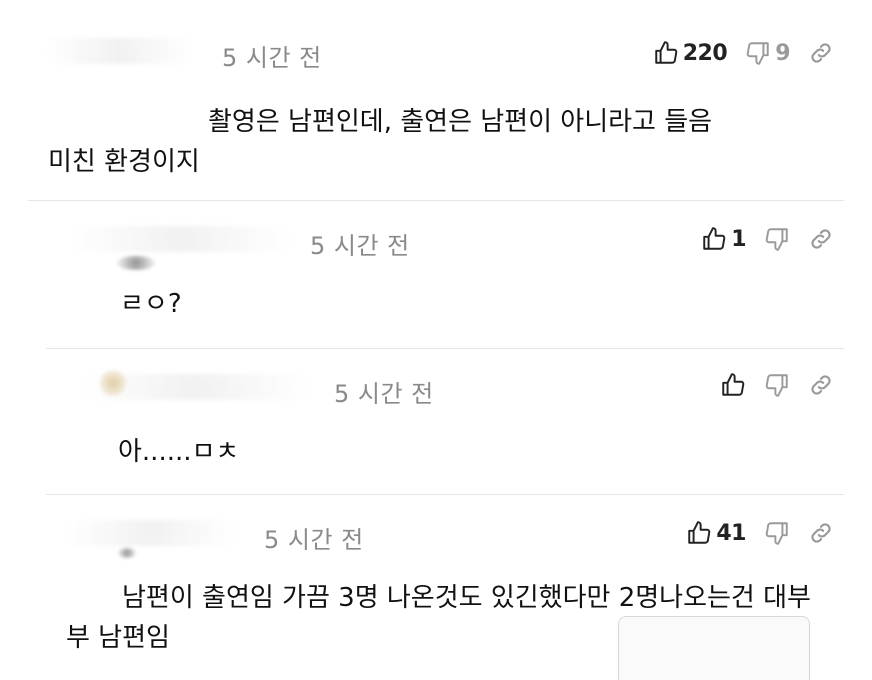 The image size is (872, 680). I want to click on comment-actions, so click(768, 385).